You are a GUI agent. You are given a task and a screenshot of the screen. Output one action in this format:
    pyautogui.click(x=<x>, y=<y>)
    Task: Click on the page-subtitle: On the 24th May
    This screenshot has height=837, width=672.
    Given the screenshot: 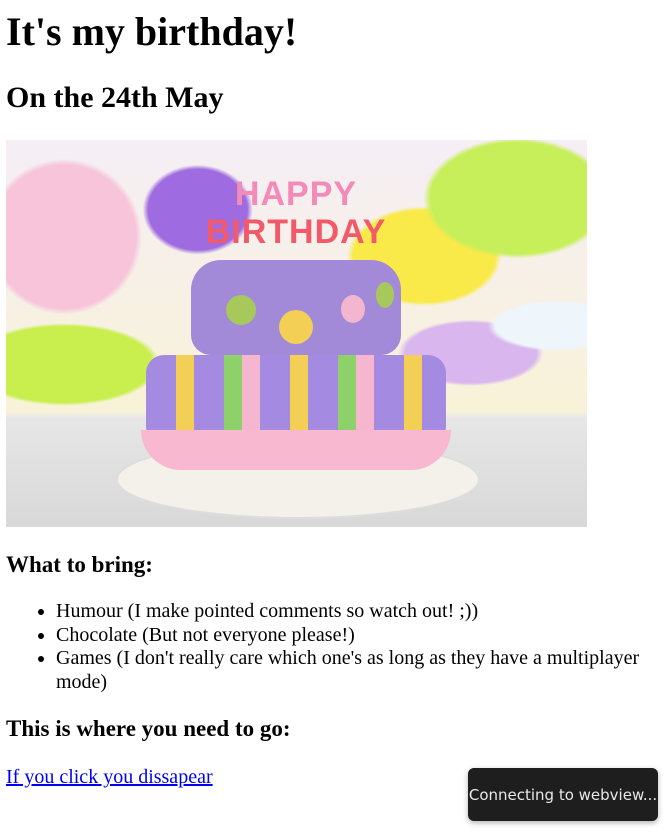 What is the action you would take?
    pyautogui.click(x=115, y=97)
    